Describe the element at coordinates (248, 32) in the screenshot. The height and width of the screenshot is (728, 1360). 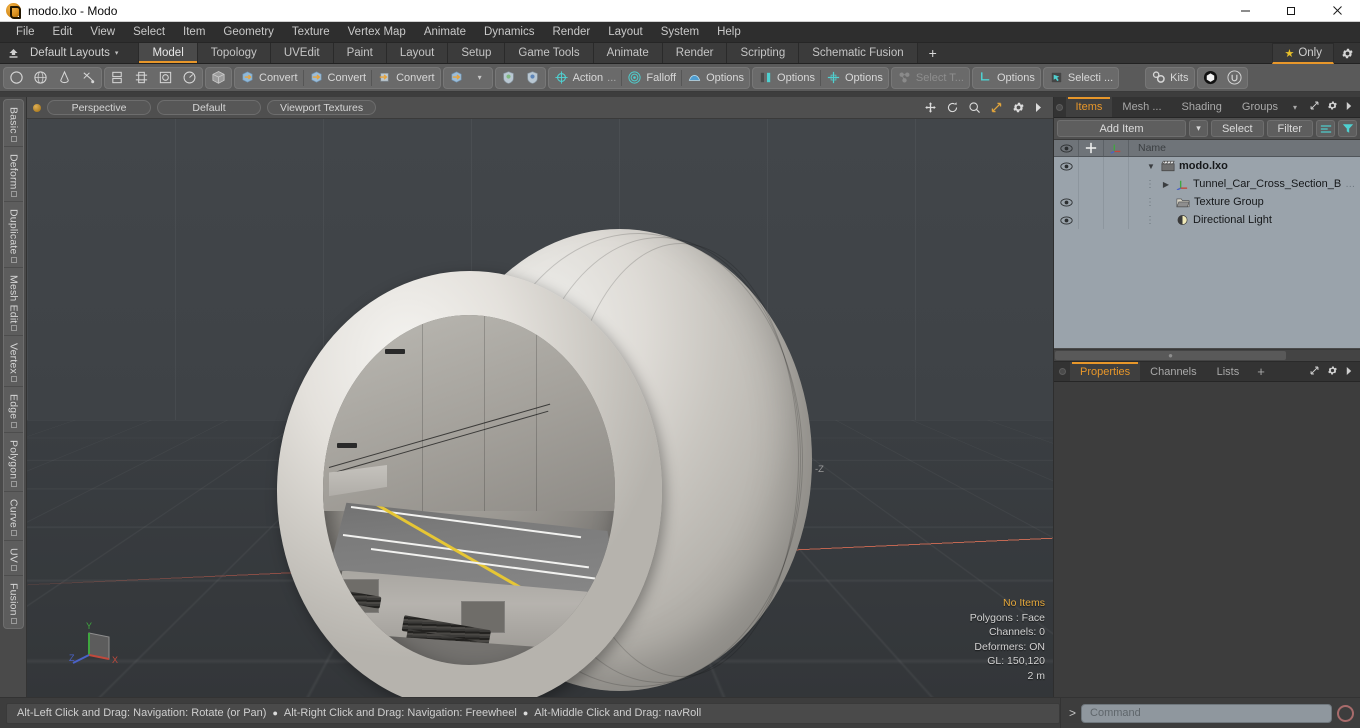
I see `menu-geometry: Geometry` at that location.